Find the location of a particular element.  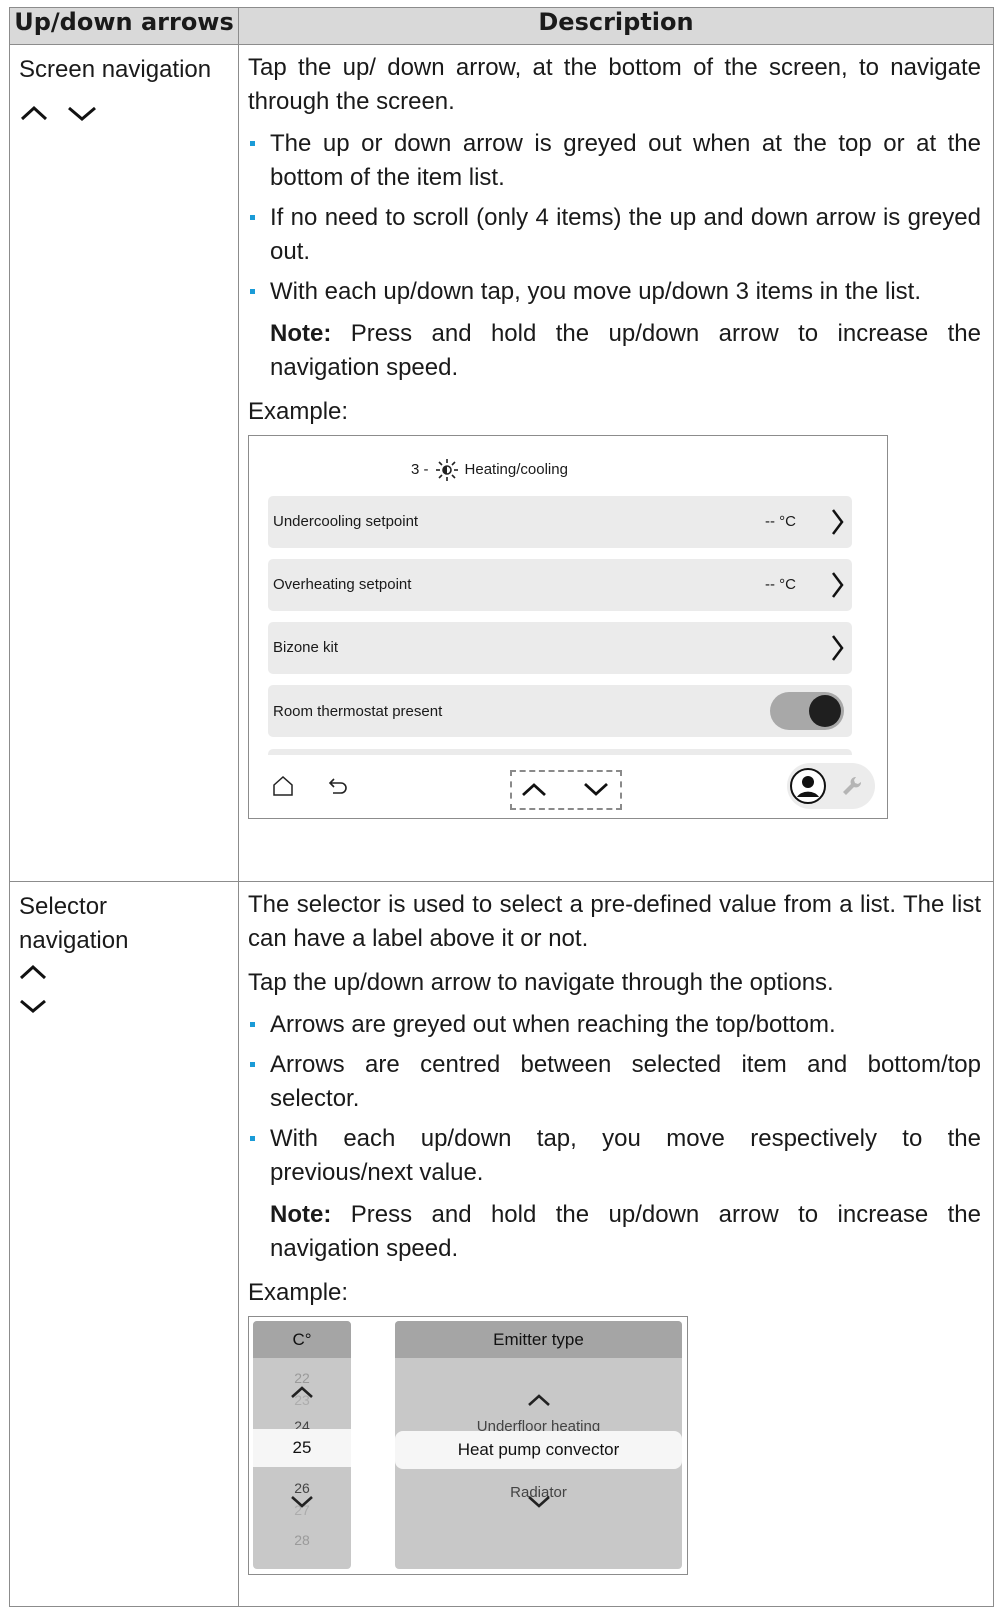

selector-value: 28 is located at coordinates (302, 1540).